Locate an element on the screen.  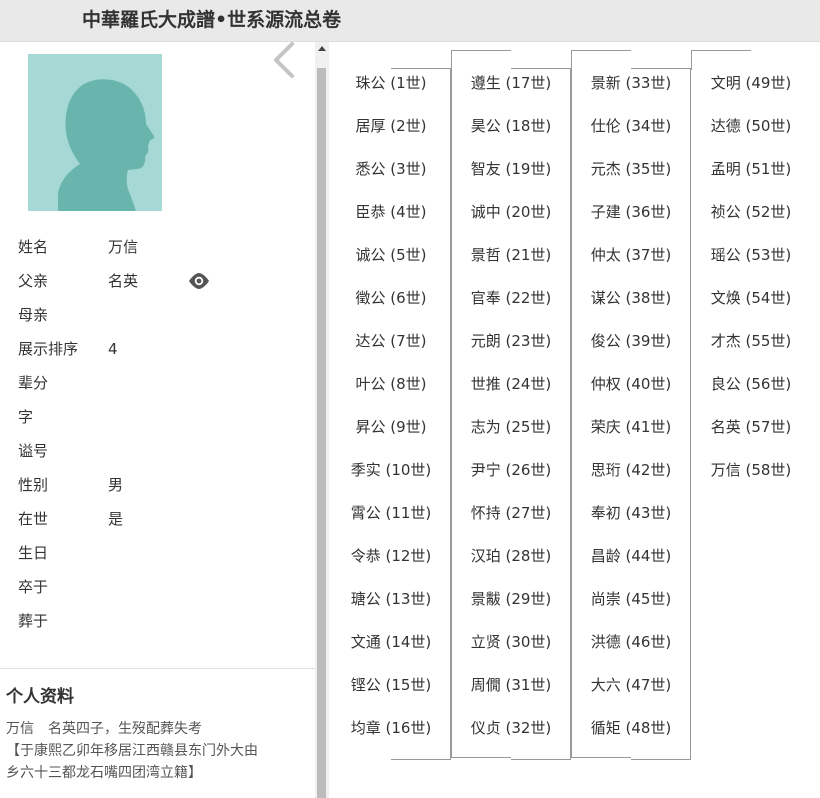
generation-item: 奉初 (43世) is located at coordinates (631, 513).